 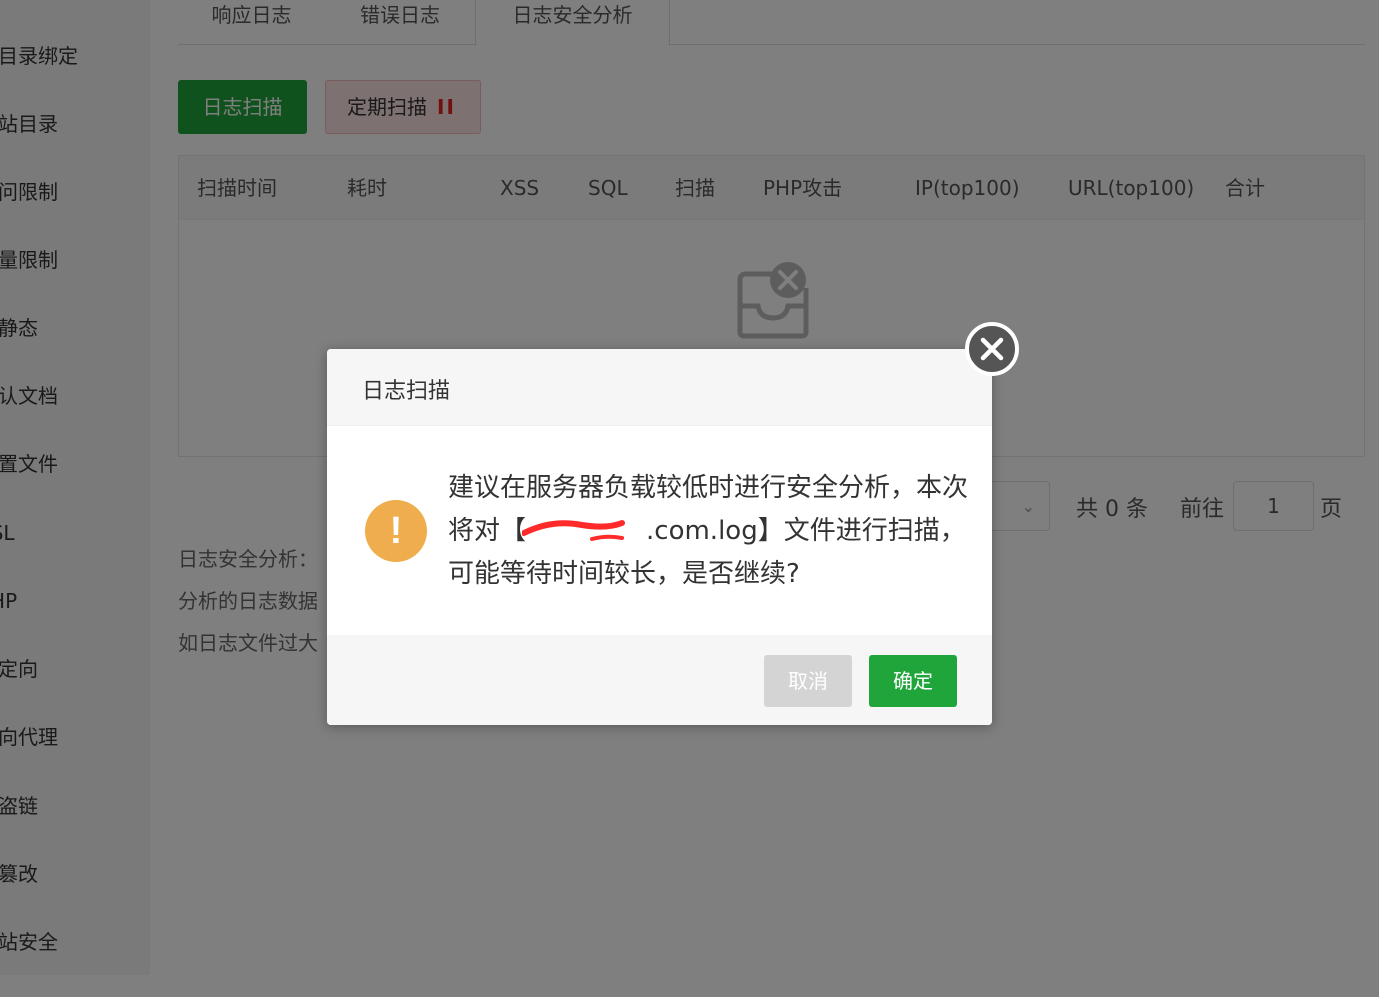 I want to click on redaction-mark, so click(x=573, y=530).